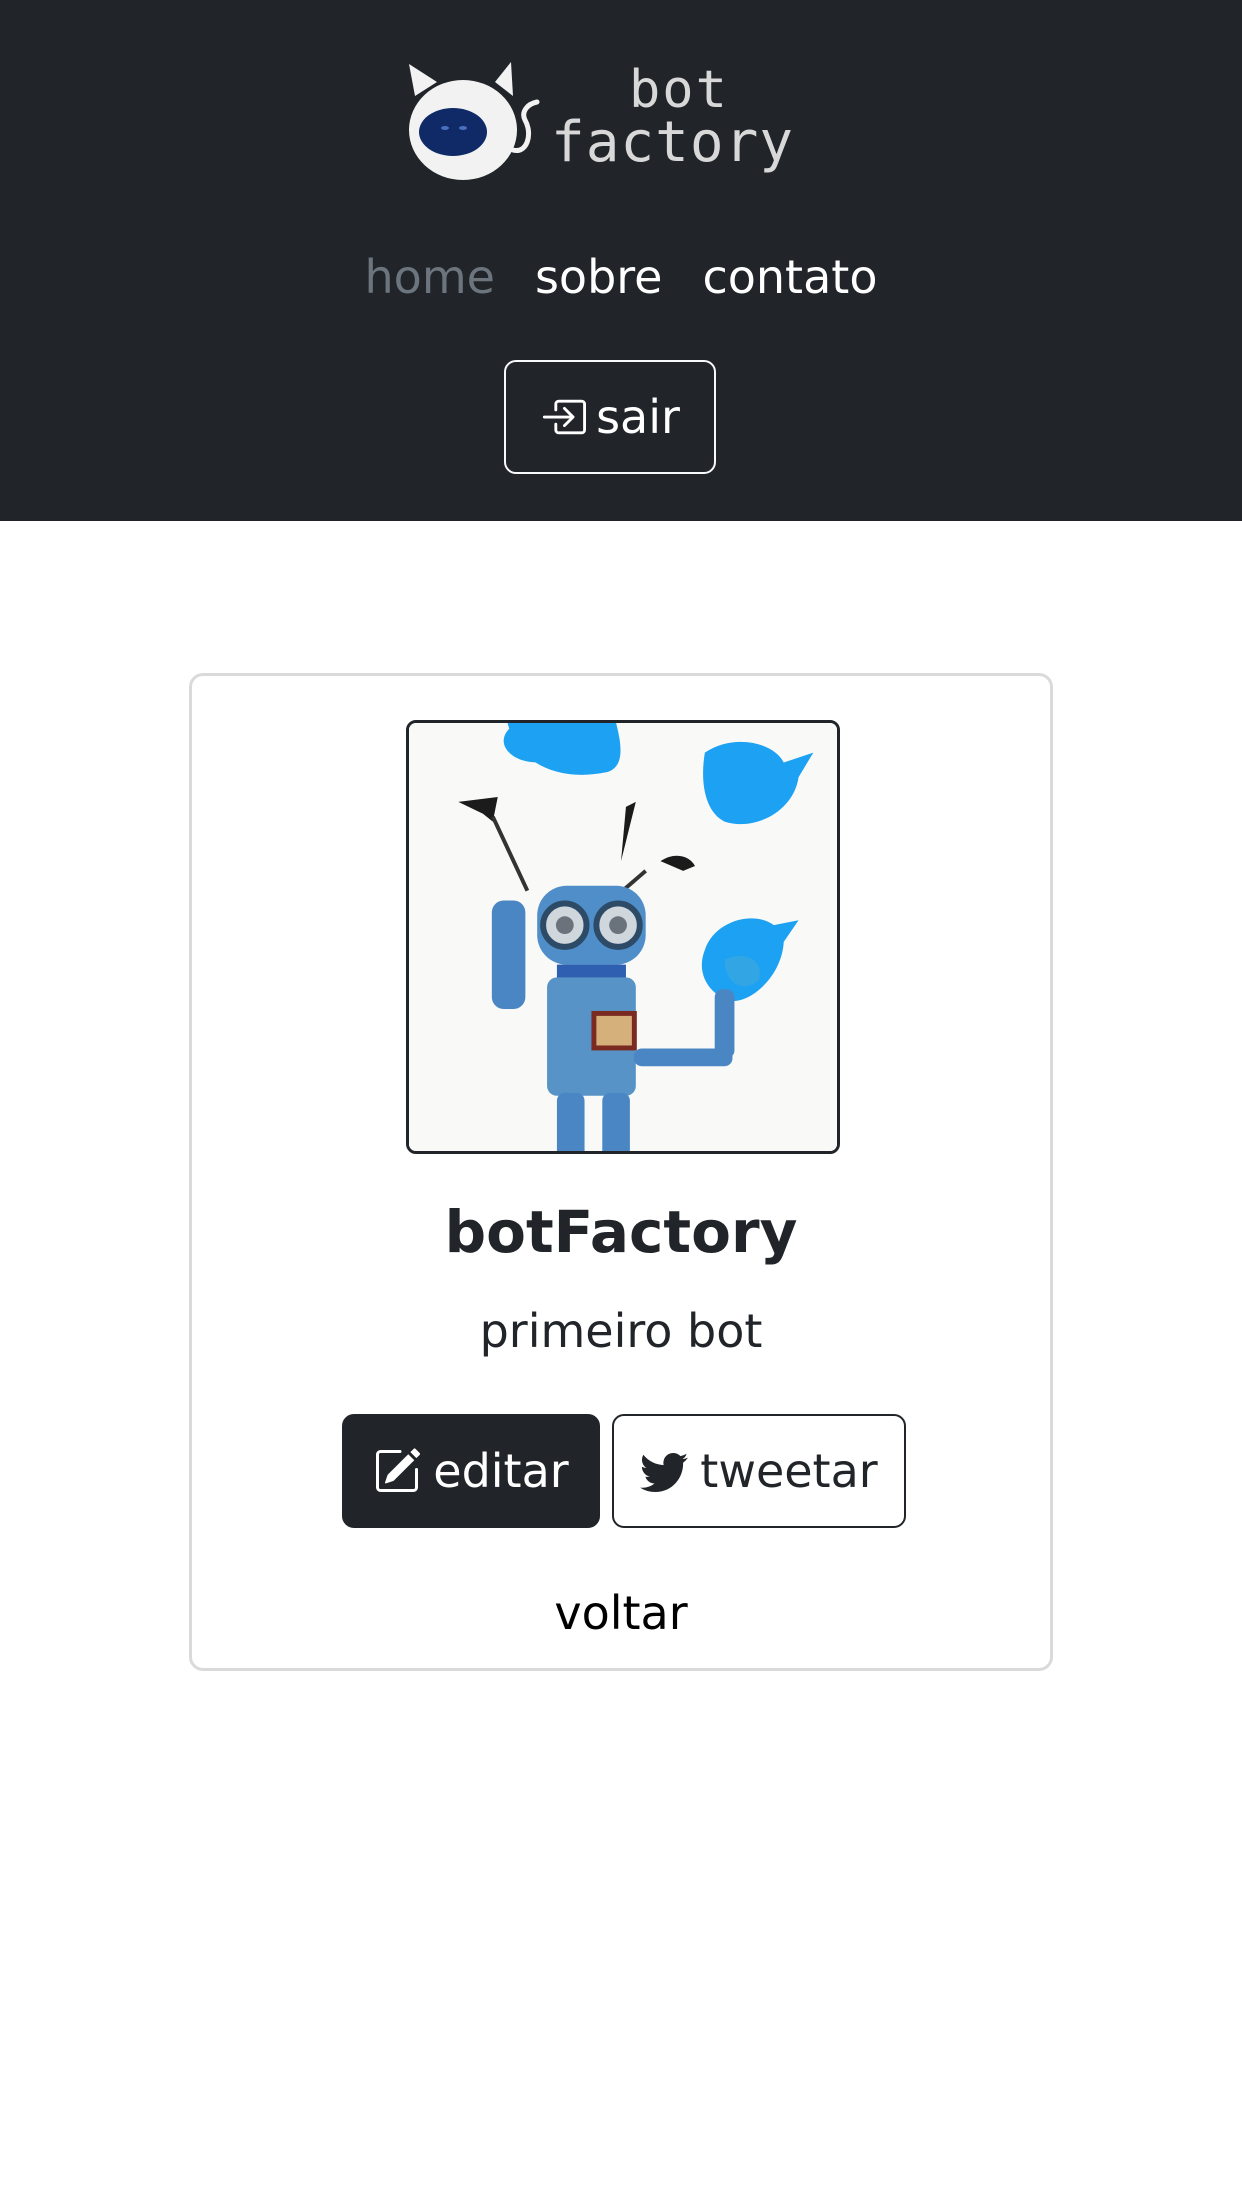  What do you see at coordinates (430, 277) in the screenshot?
I see `nav-link-home: home` at bounding box center [430, 277].